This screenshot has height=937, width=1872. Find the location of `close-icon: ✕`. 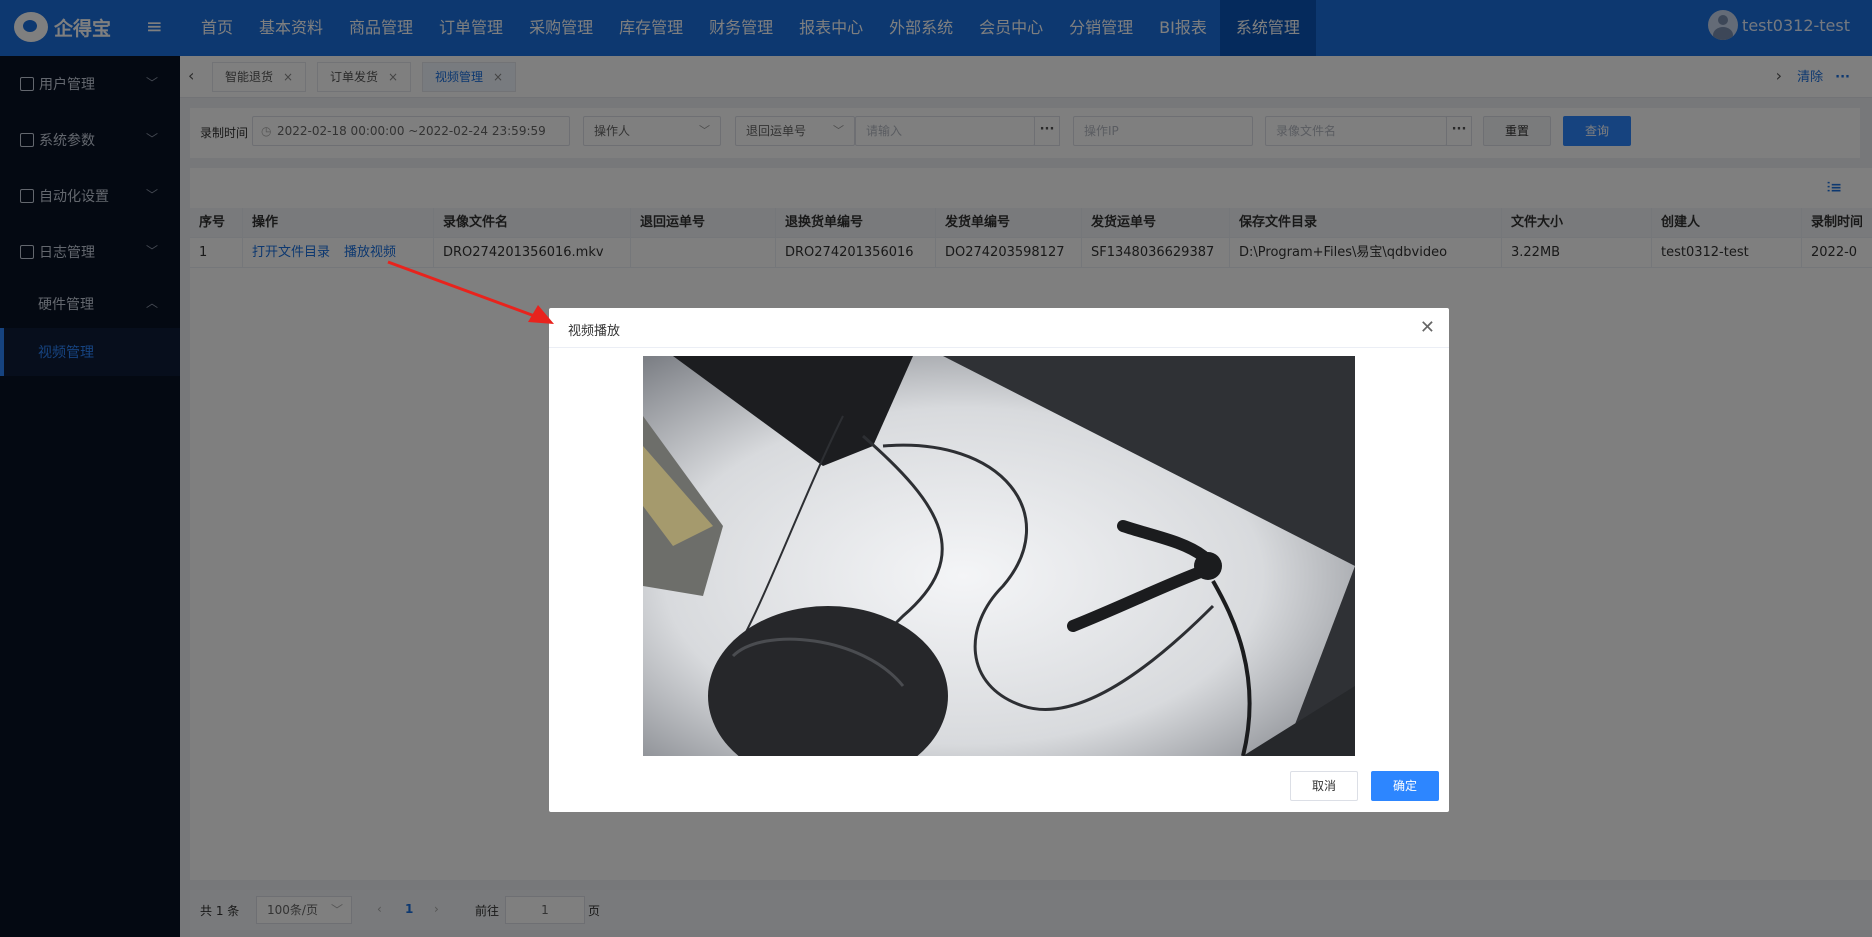

close-icon: ✕ is located at coordinates (1427, 327).